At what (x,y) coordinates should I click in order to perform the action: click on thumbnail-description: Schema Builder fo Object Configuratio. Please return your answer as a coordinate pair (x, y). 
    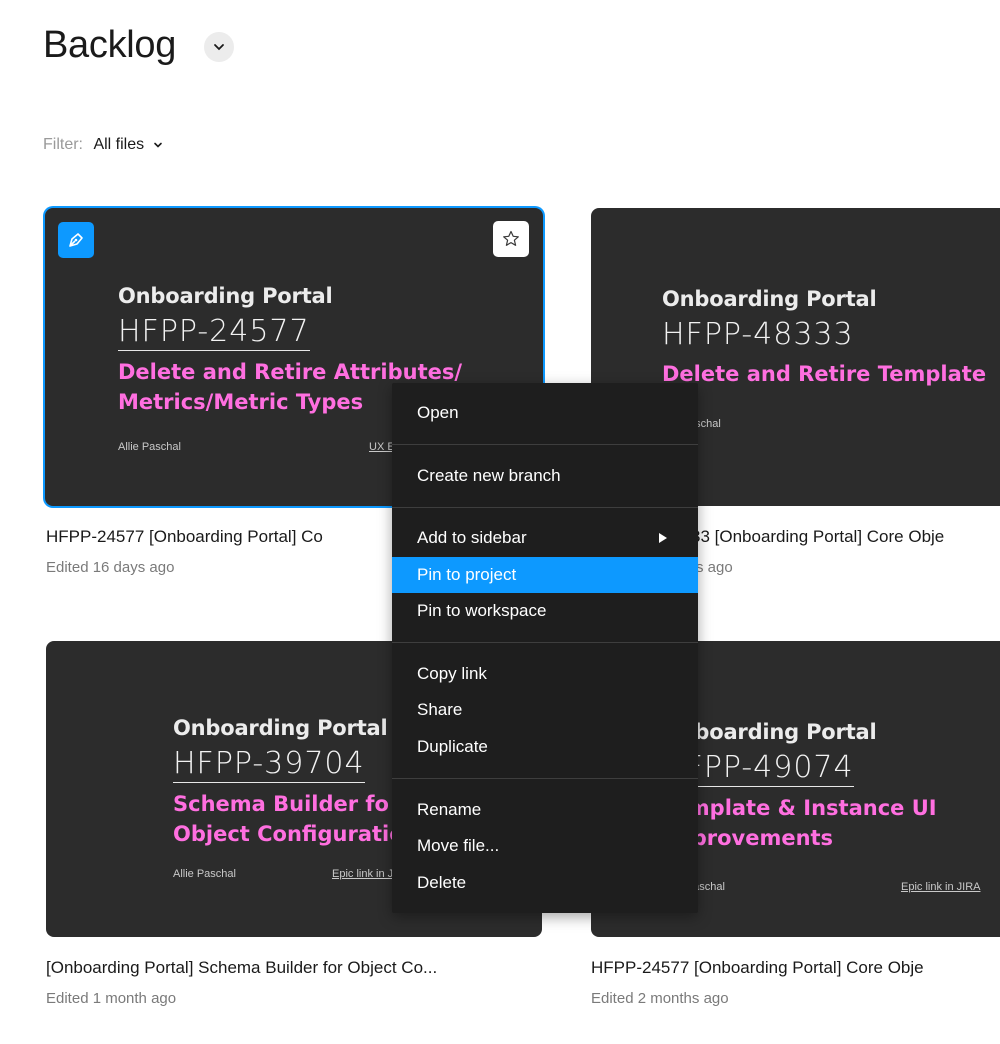
    Looking at the image, I should click on (288, 819).